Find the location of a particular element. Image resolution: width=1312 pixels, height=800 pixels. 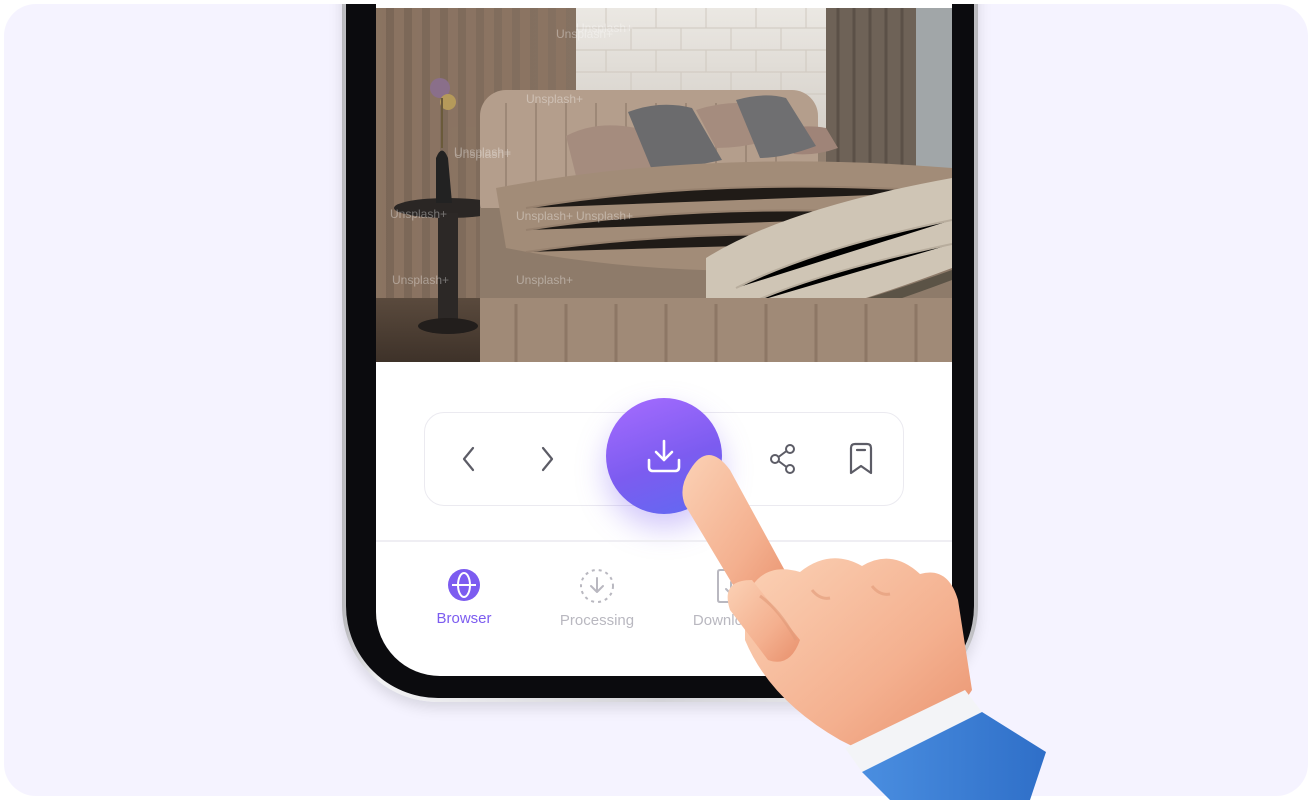

share-button is located at coordinates (783, 459).